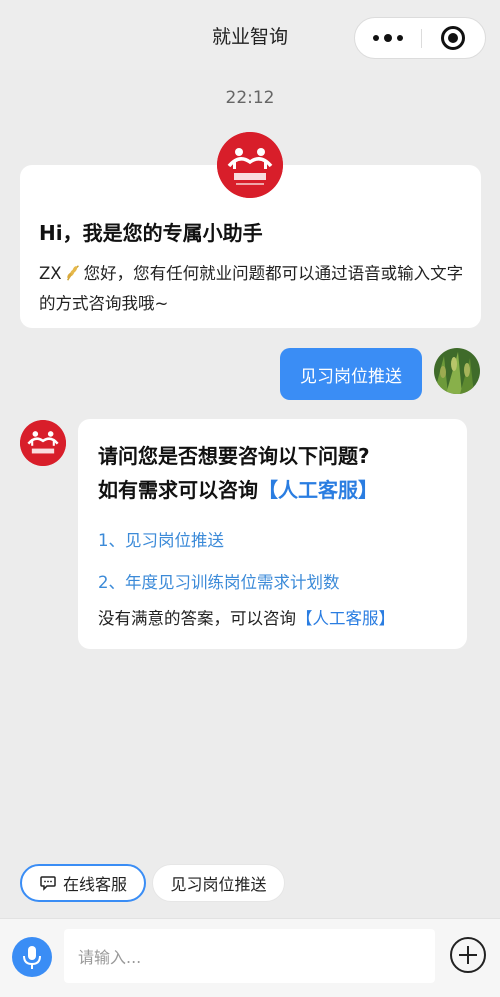 Image resolution: width=500 pixels, height=997 pixels. What do you see at coordinates (218, 883) in the screenshot?
I see `internship-push-chip: 见习岗位推送` at bounding box center [218, 883].